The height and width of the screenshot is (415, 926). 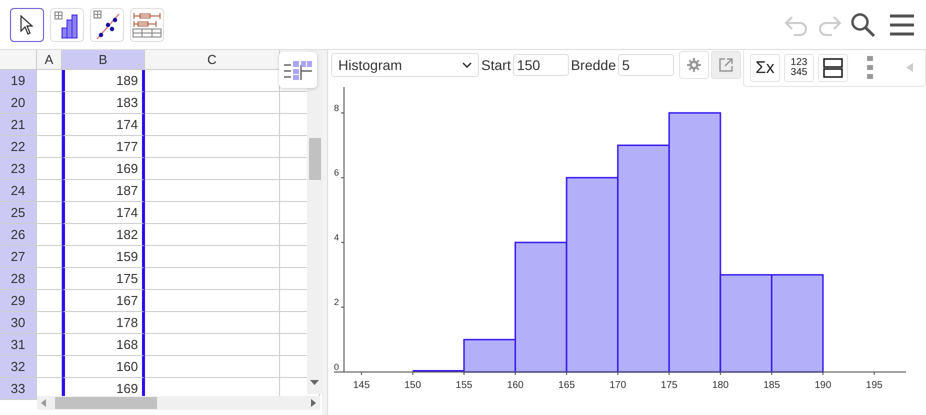 What do you see at coordinates (669, 385) in the screenshot?
I see `axis-tick-label: 175` at bounding box center [669, 385].